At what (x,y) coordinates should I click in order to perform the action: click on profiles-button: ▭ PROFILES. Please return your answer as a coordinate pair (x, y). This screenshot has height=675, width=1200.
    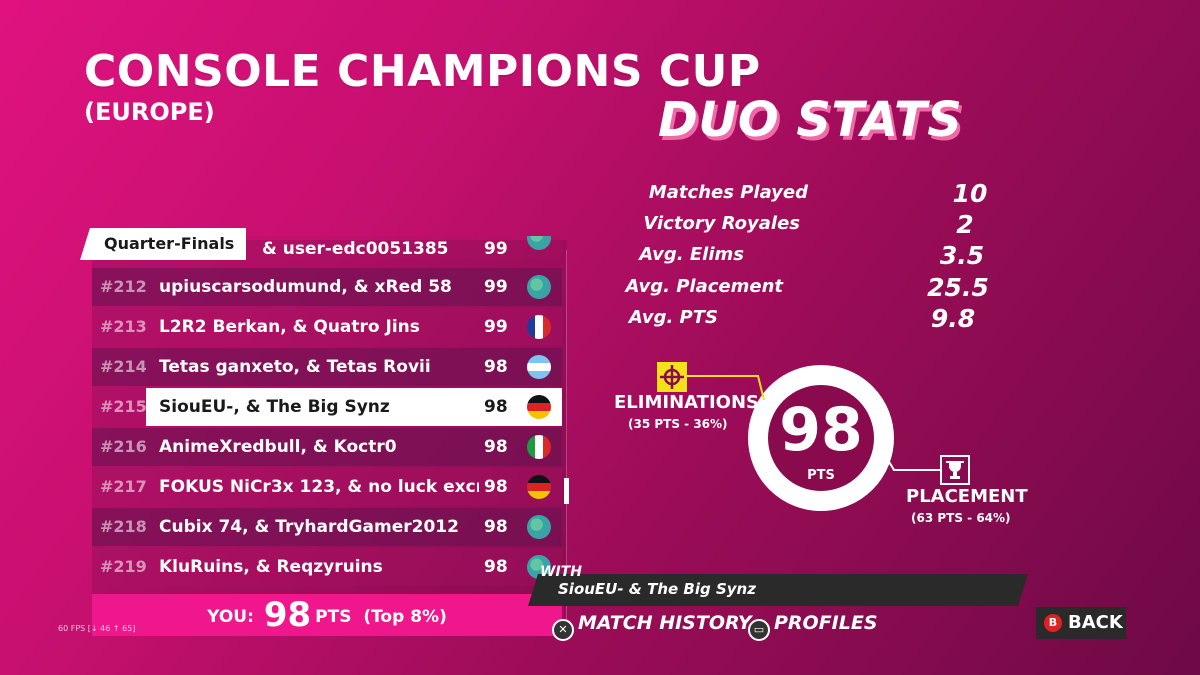
    Looking at the image, I should click on (813, 626).